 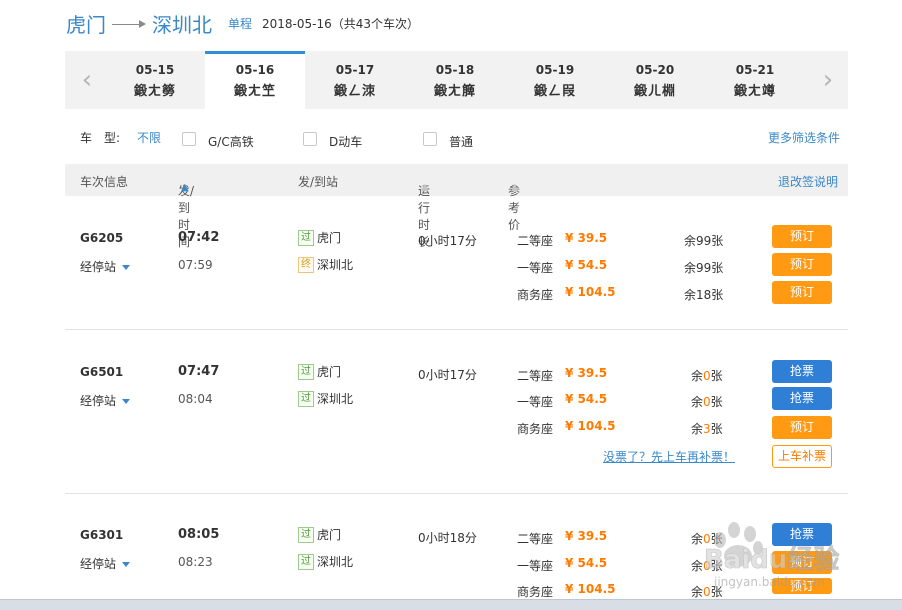 I want to click on date-tab-3: 05-18 鍛ㄤ簲, so click(x=455, y=80).